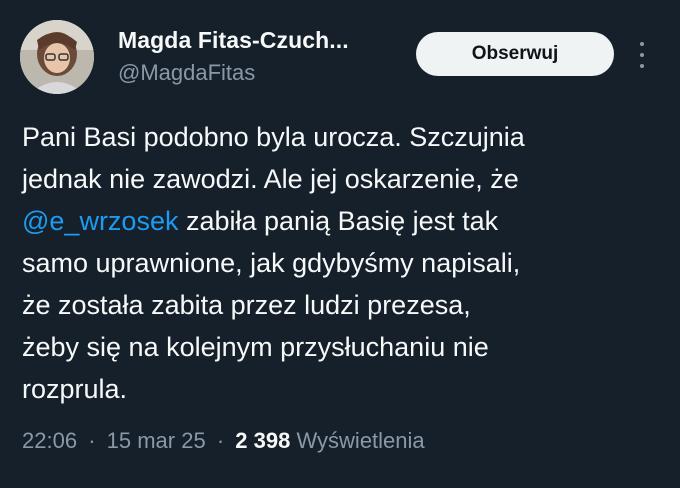 This screenshot has width=680, height=488. I want to click on author-handle: @MagdaFitas, so click(233, 73).